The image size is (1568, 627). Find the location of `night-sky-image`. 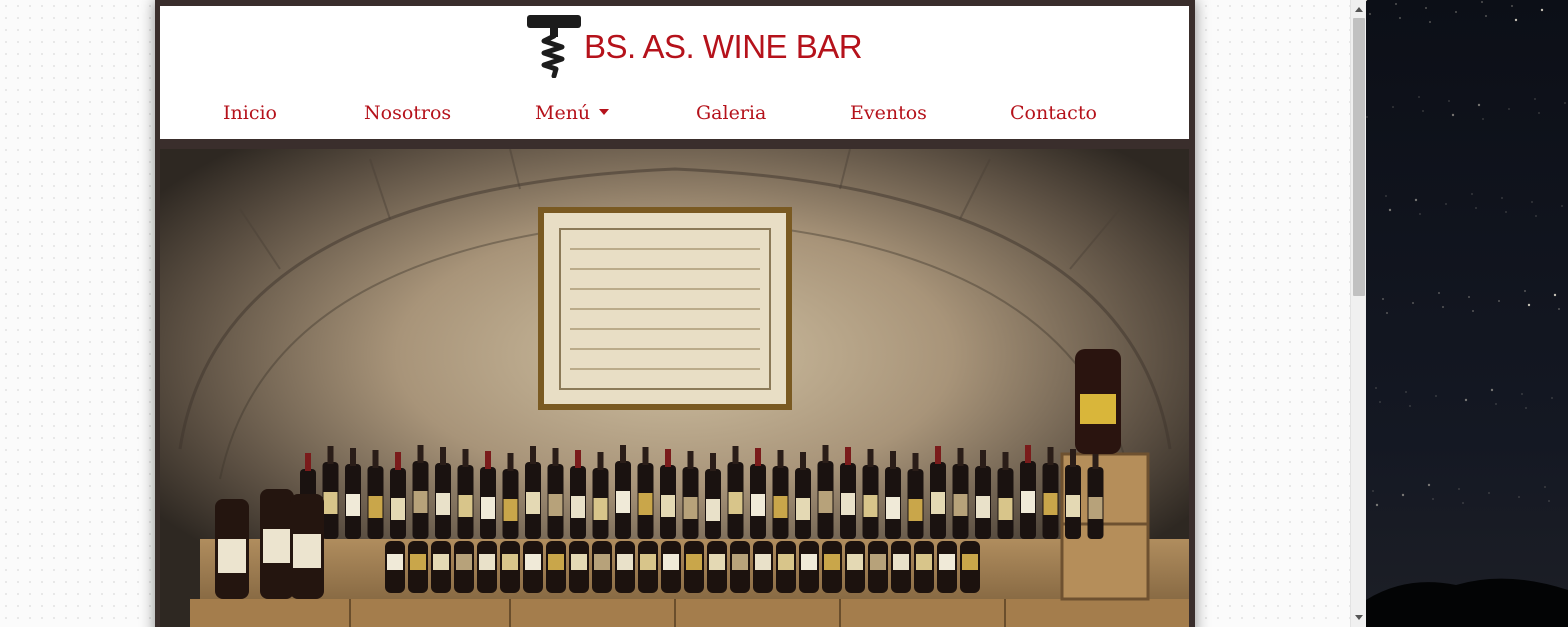

night-sky-image is located at coordinates (1467, 313).